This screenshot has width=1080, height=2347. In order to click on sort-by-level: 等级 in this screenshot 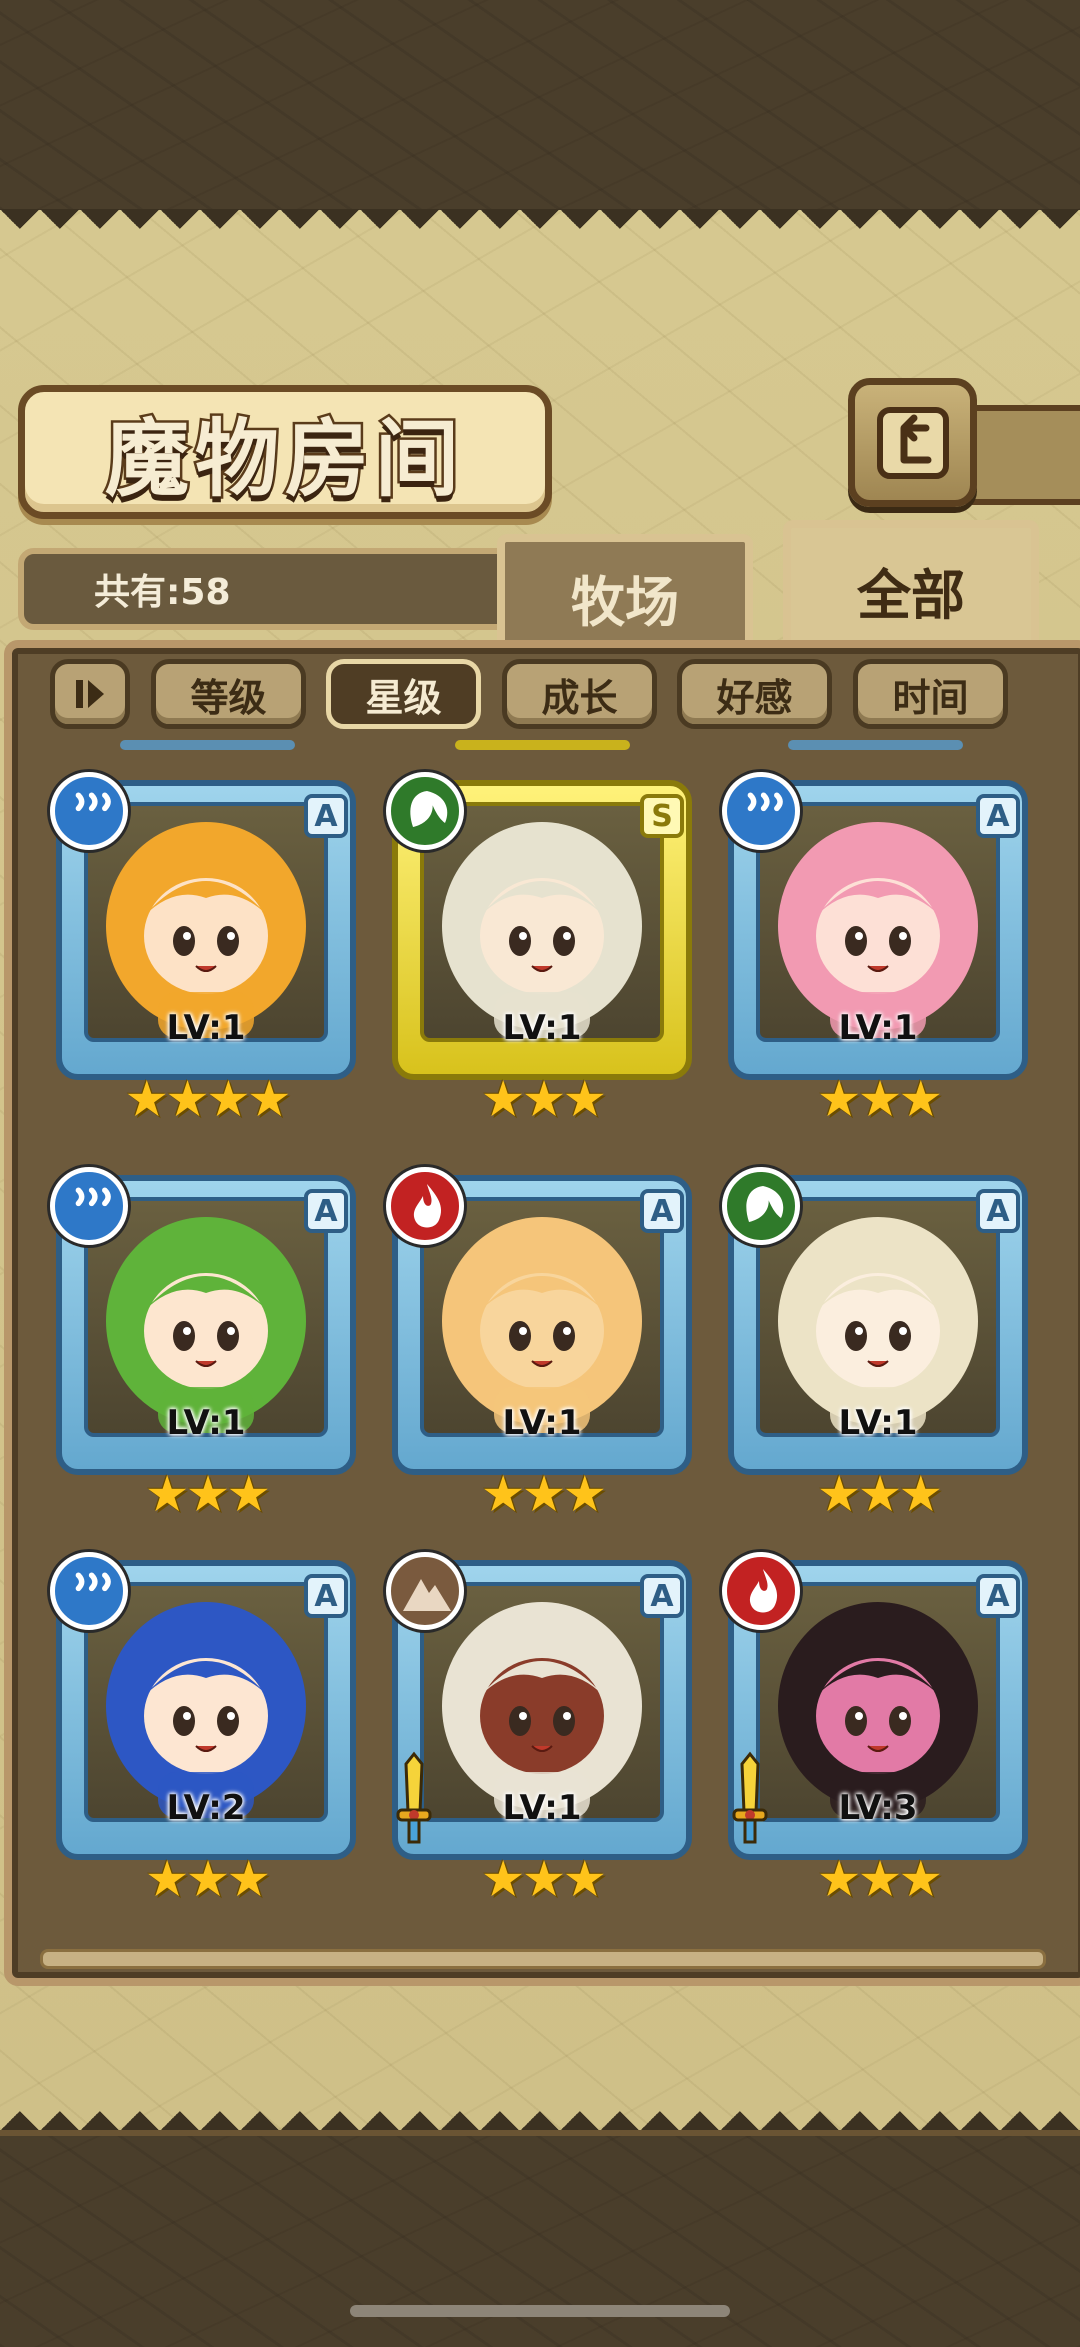, I will do `click(228, 694)`.